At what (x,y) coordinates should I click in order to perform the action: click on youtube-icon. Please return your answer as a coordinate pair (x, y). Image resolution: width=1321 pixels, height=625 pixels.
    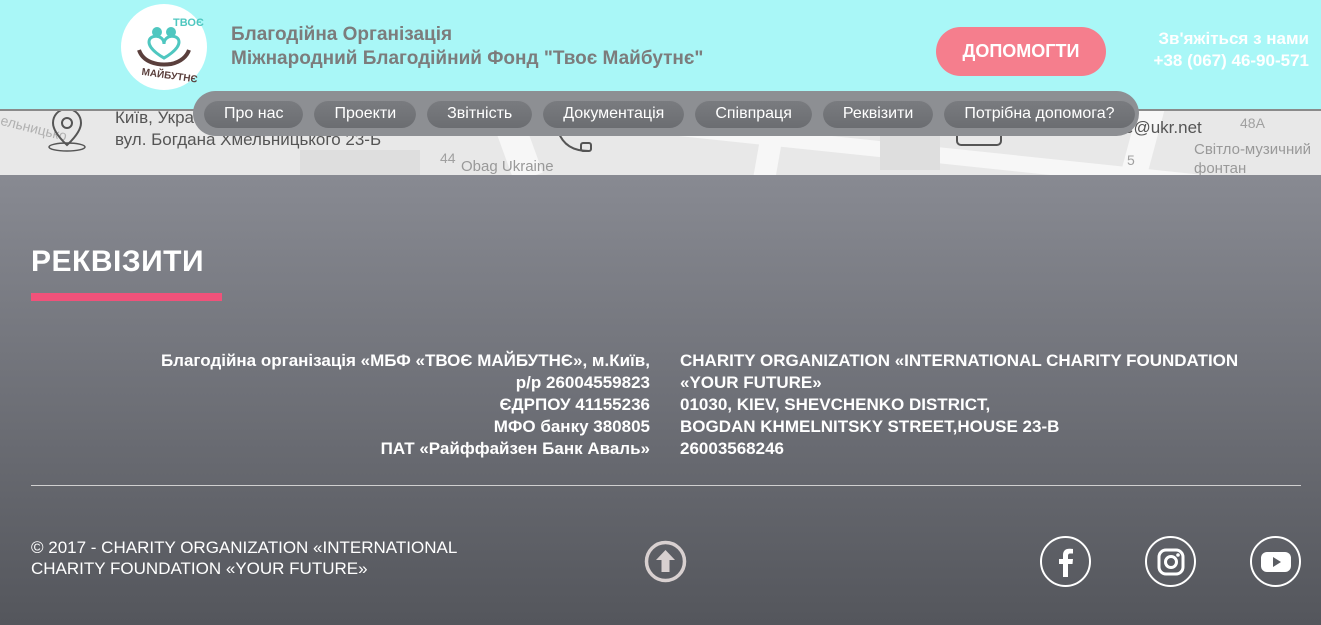
    Looking at the image, I should click on (1275, 561).